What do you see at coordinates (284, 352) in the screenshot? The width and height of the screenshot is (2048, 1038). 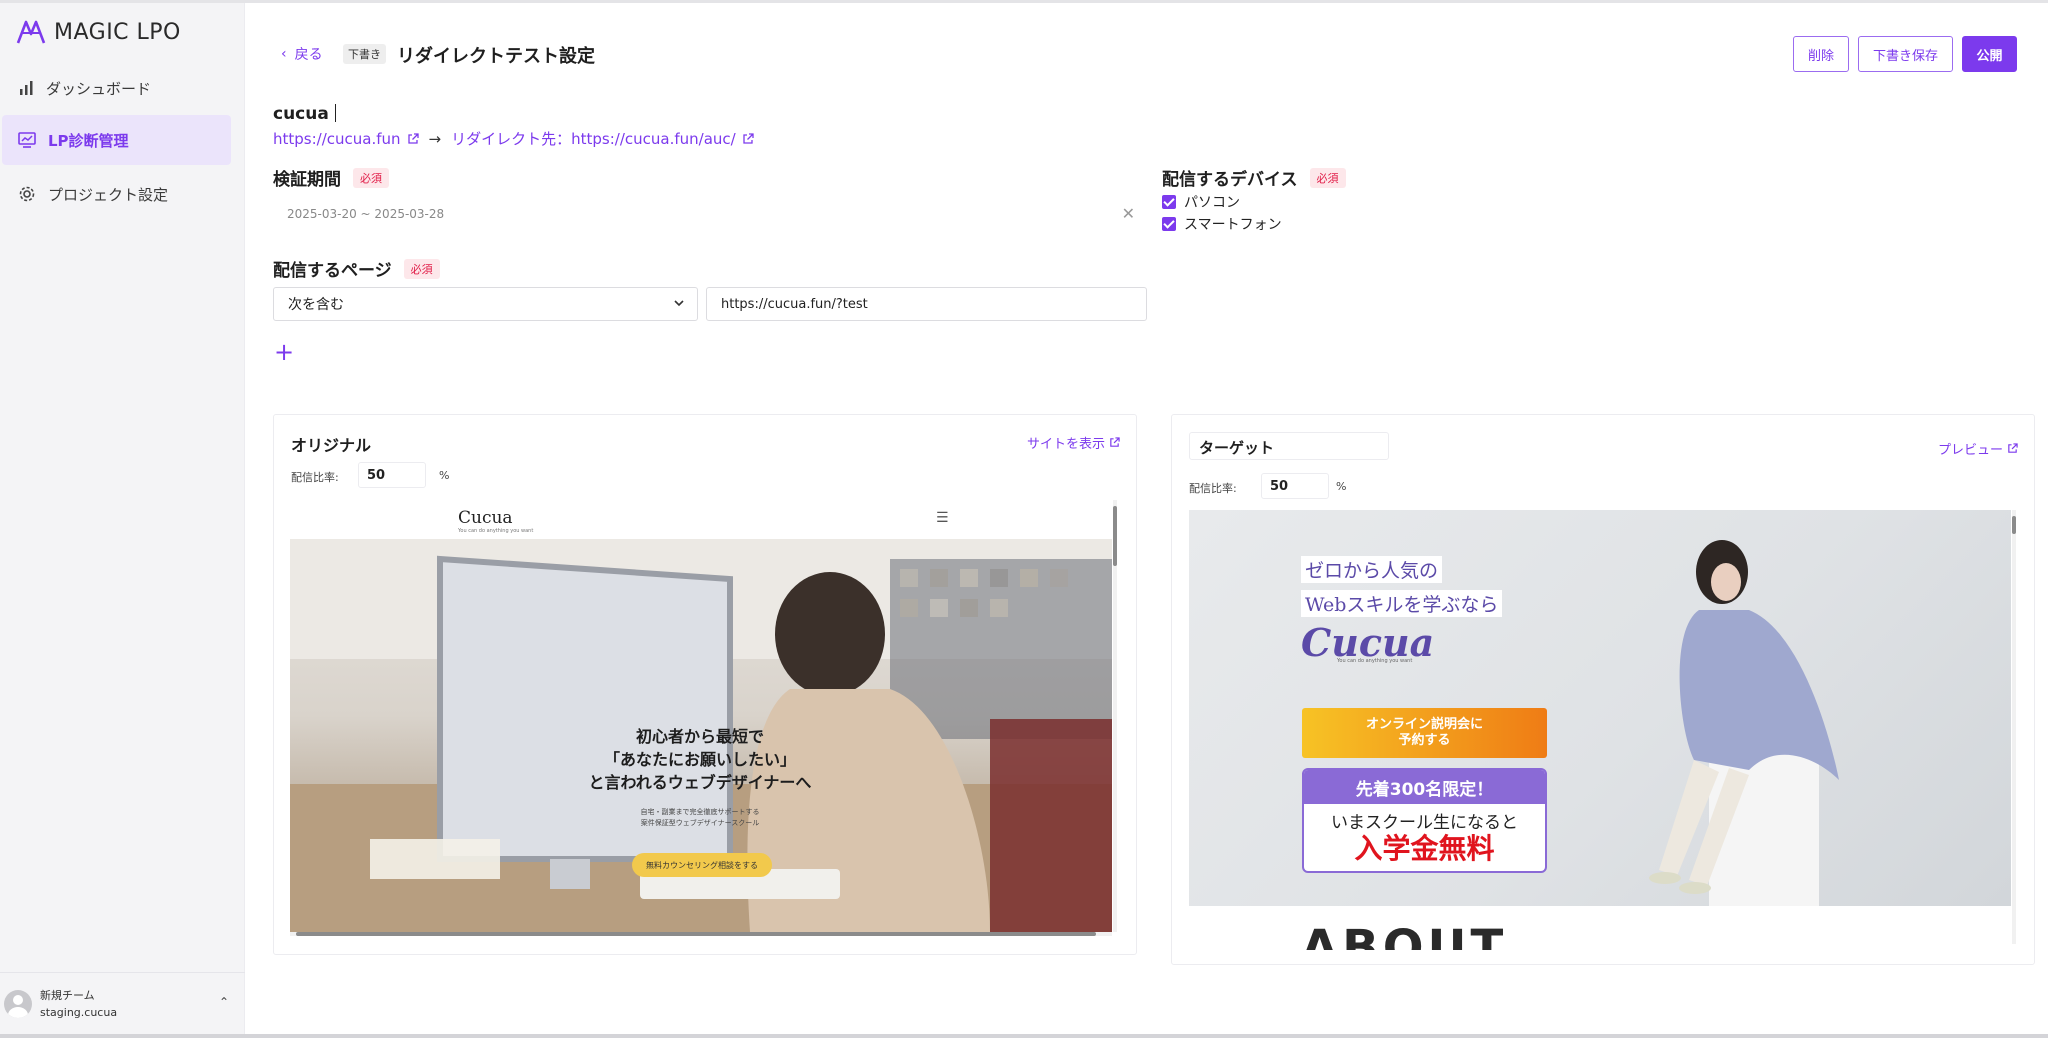 I see `add-condition-icon: +` at bounding box center [284, 352].